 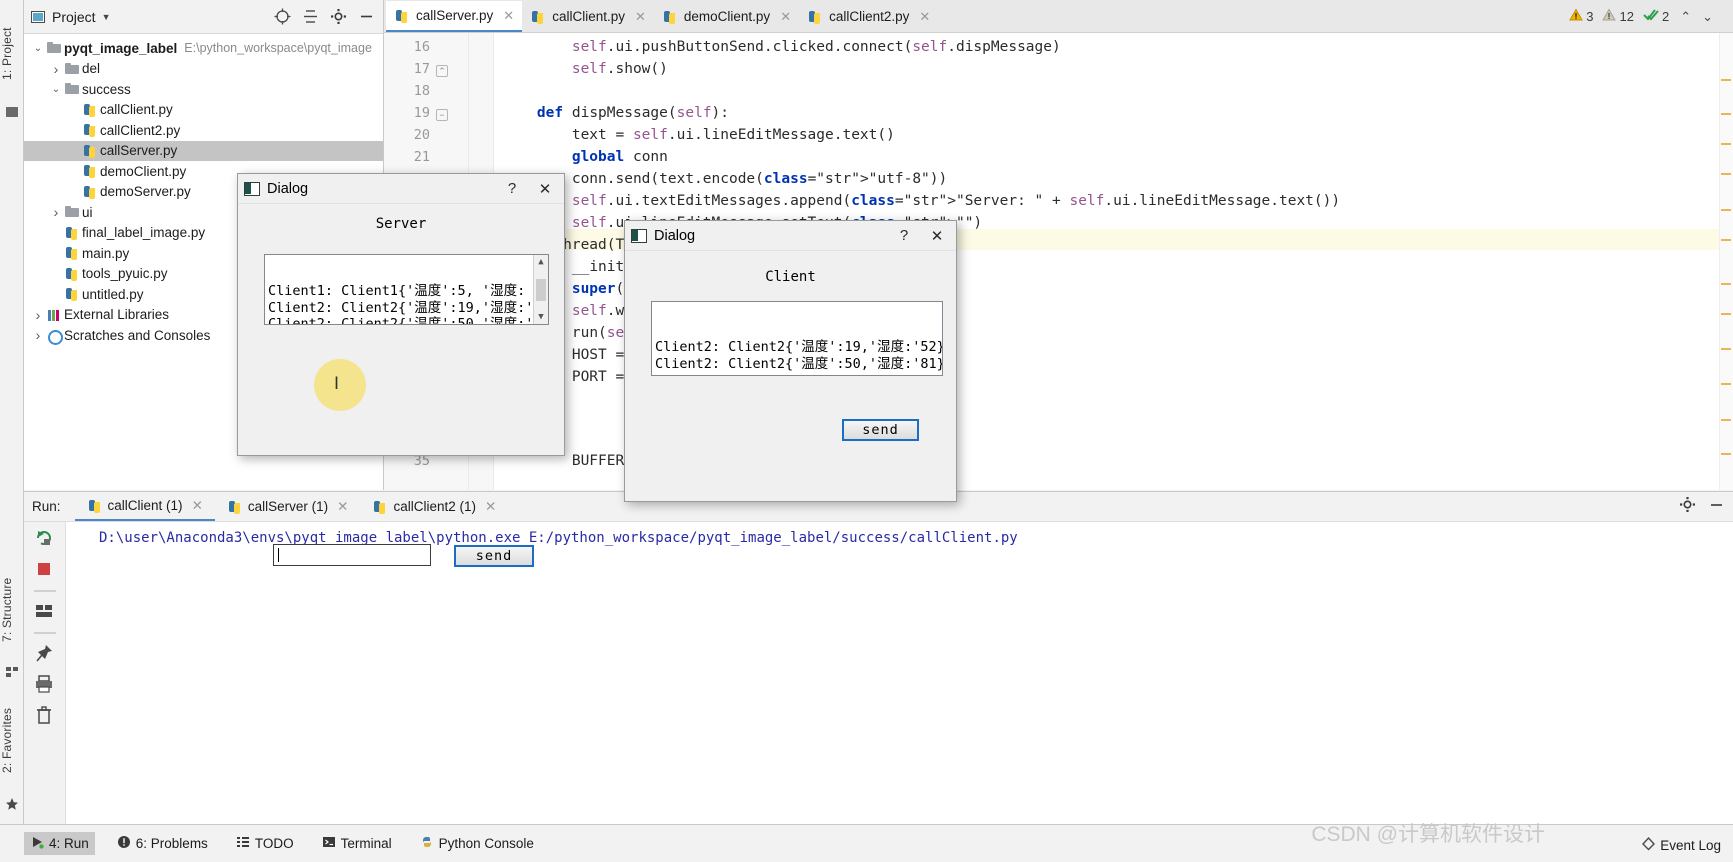 What do you see at coordinates (12, 804) in the screenshot?
I see `favorites-icon` at bounding box center [12, 804].